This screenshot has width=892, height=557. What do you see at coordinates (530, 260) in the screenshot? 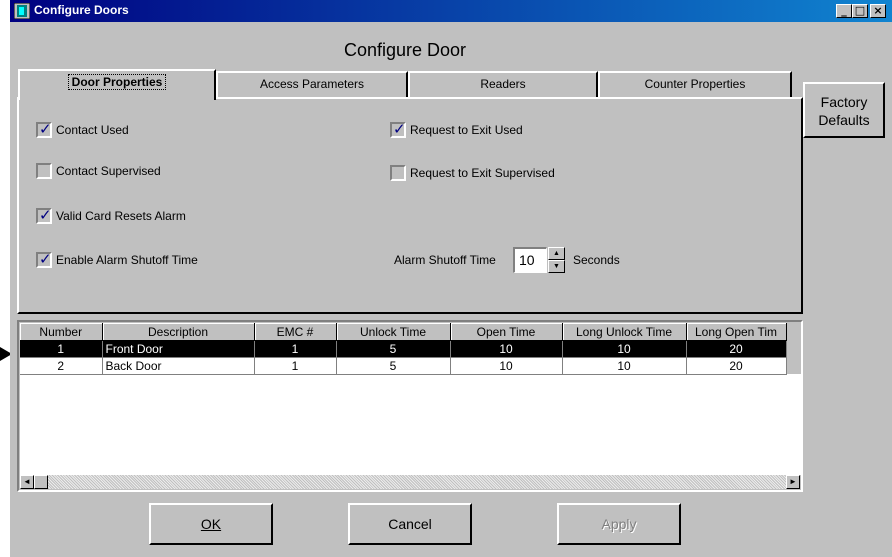
I see `alarm-shutoff-time-input: 10` at bounding box center [530, 260].